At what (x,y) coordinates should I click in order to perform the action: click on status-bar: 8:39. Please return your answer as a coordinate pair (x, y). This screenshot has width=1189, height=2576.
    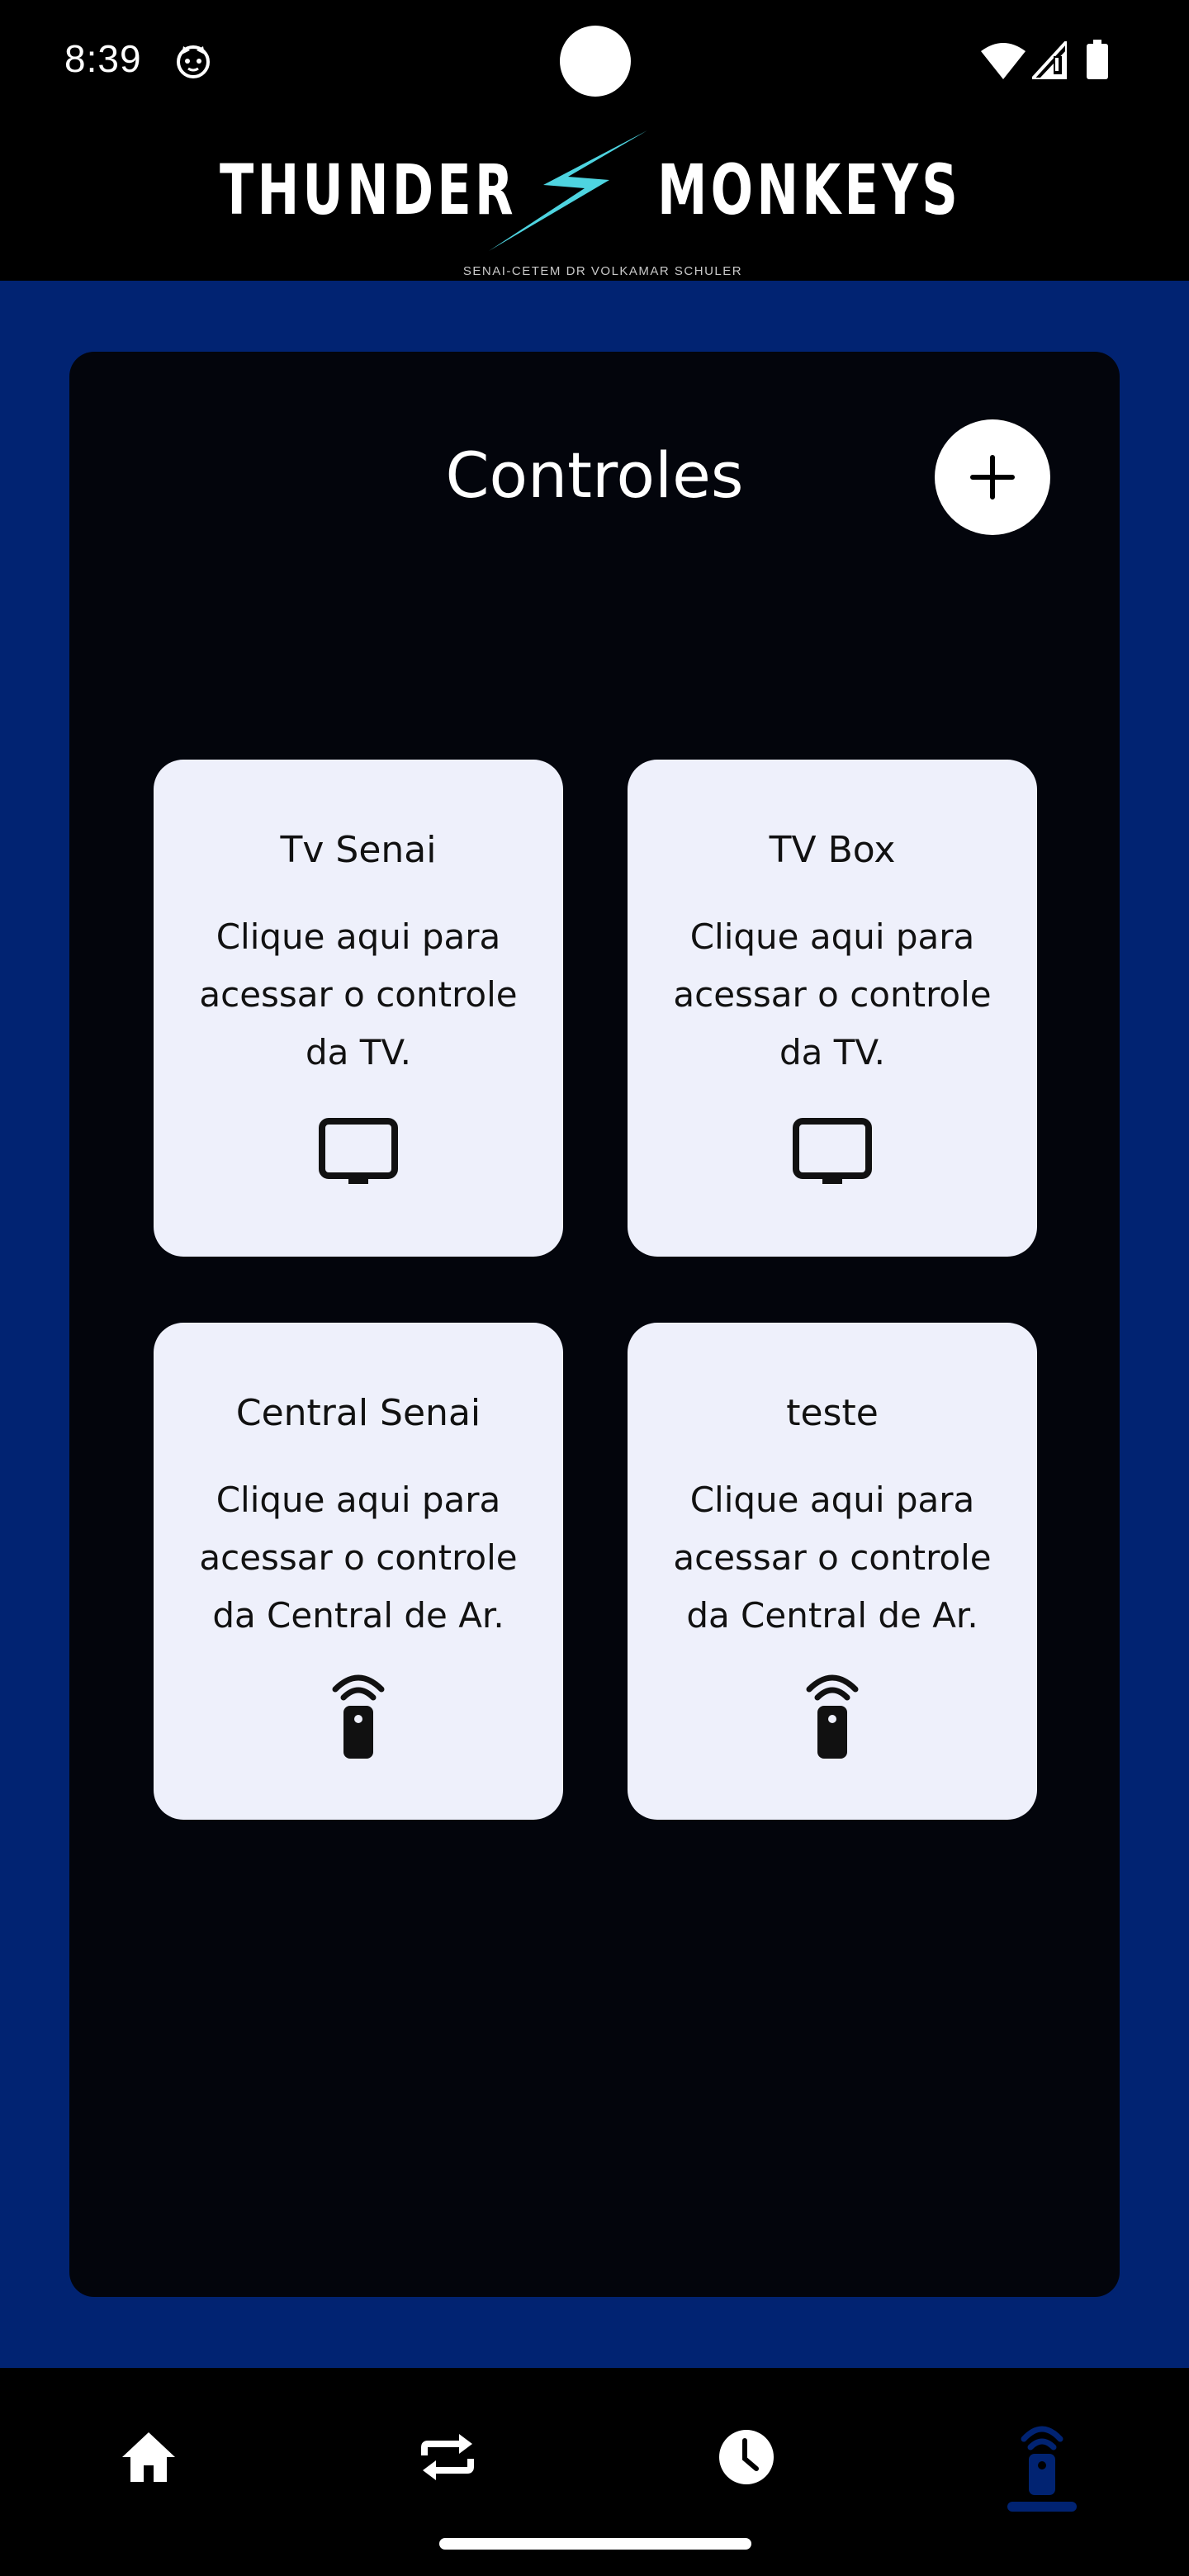
    Looking at the image, I should click on (594, 62).